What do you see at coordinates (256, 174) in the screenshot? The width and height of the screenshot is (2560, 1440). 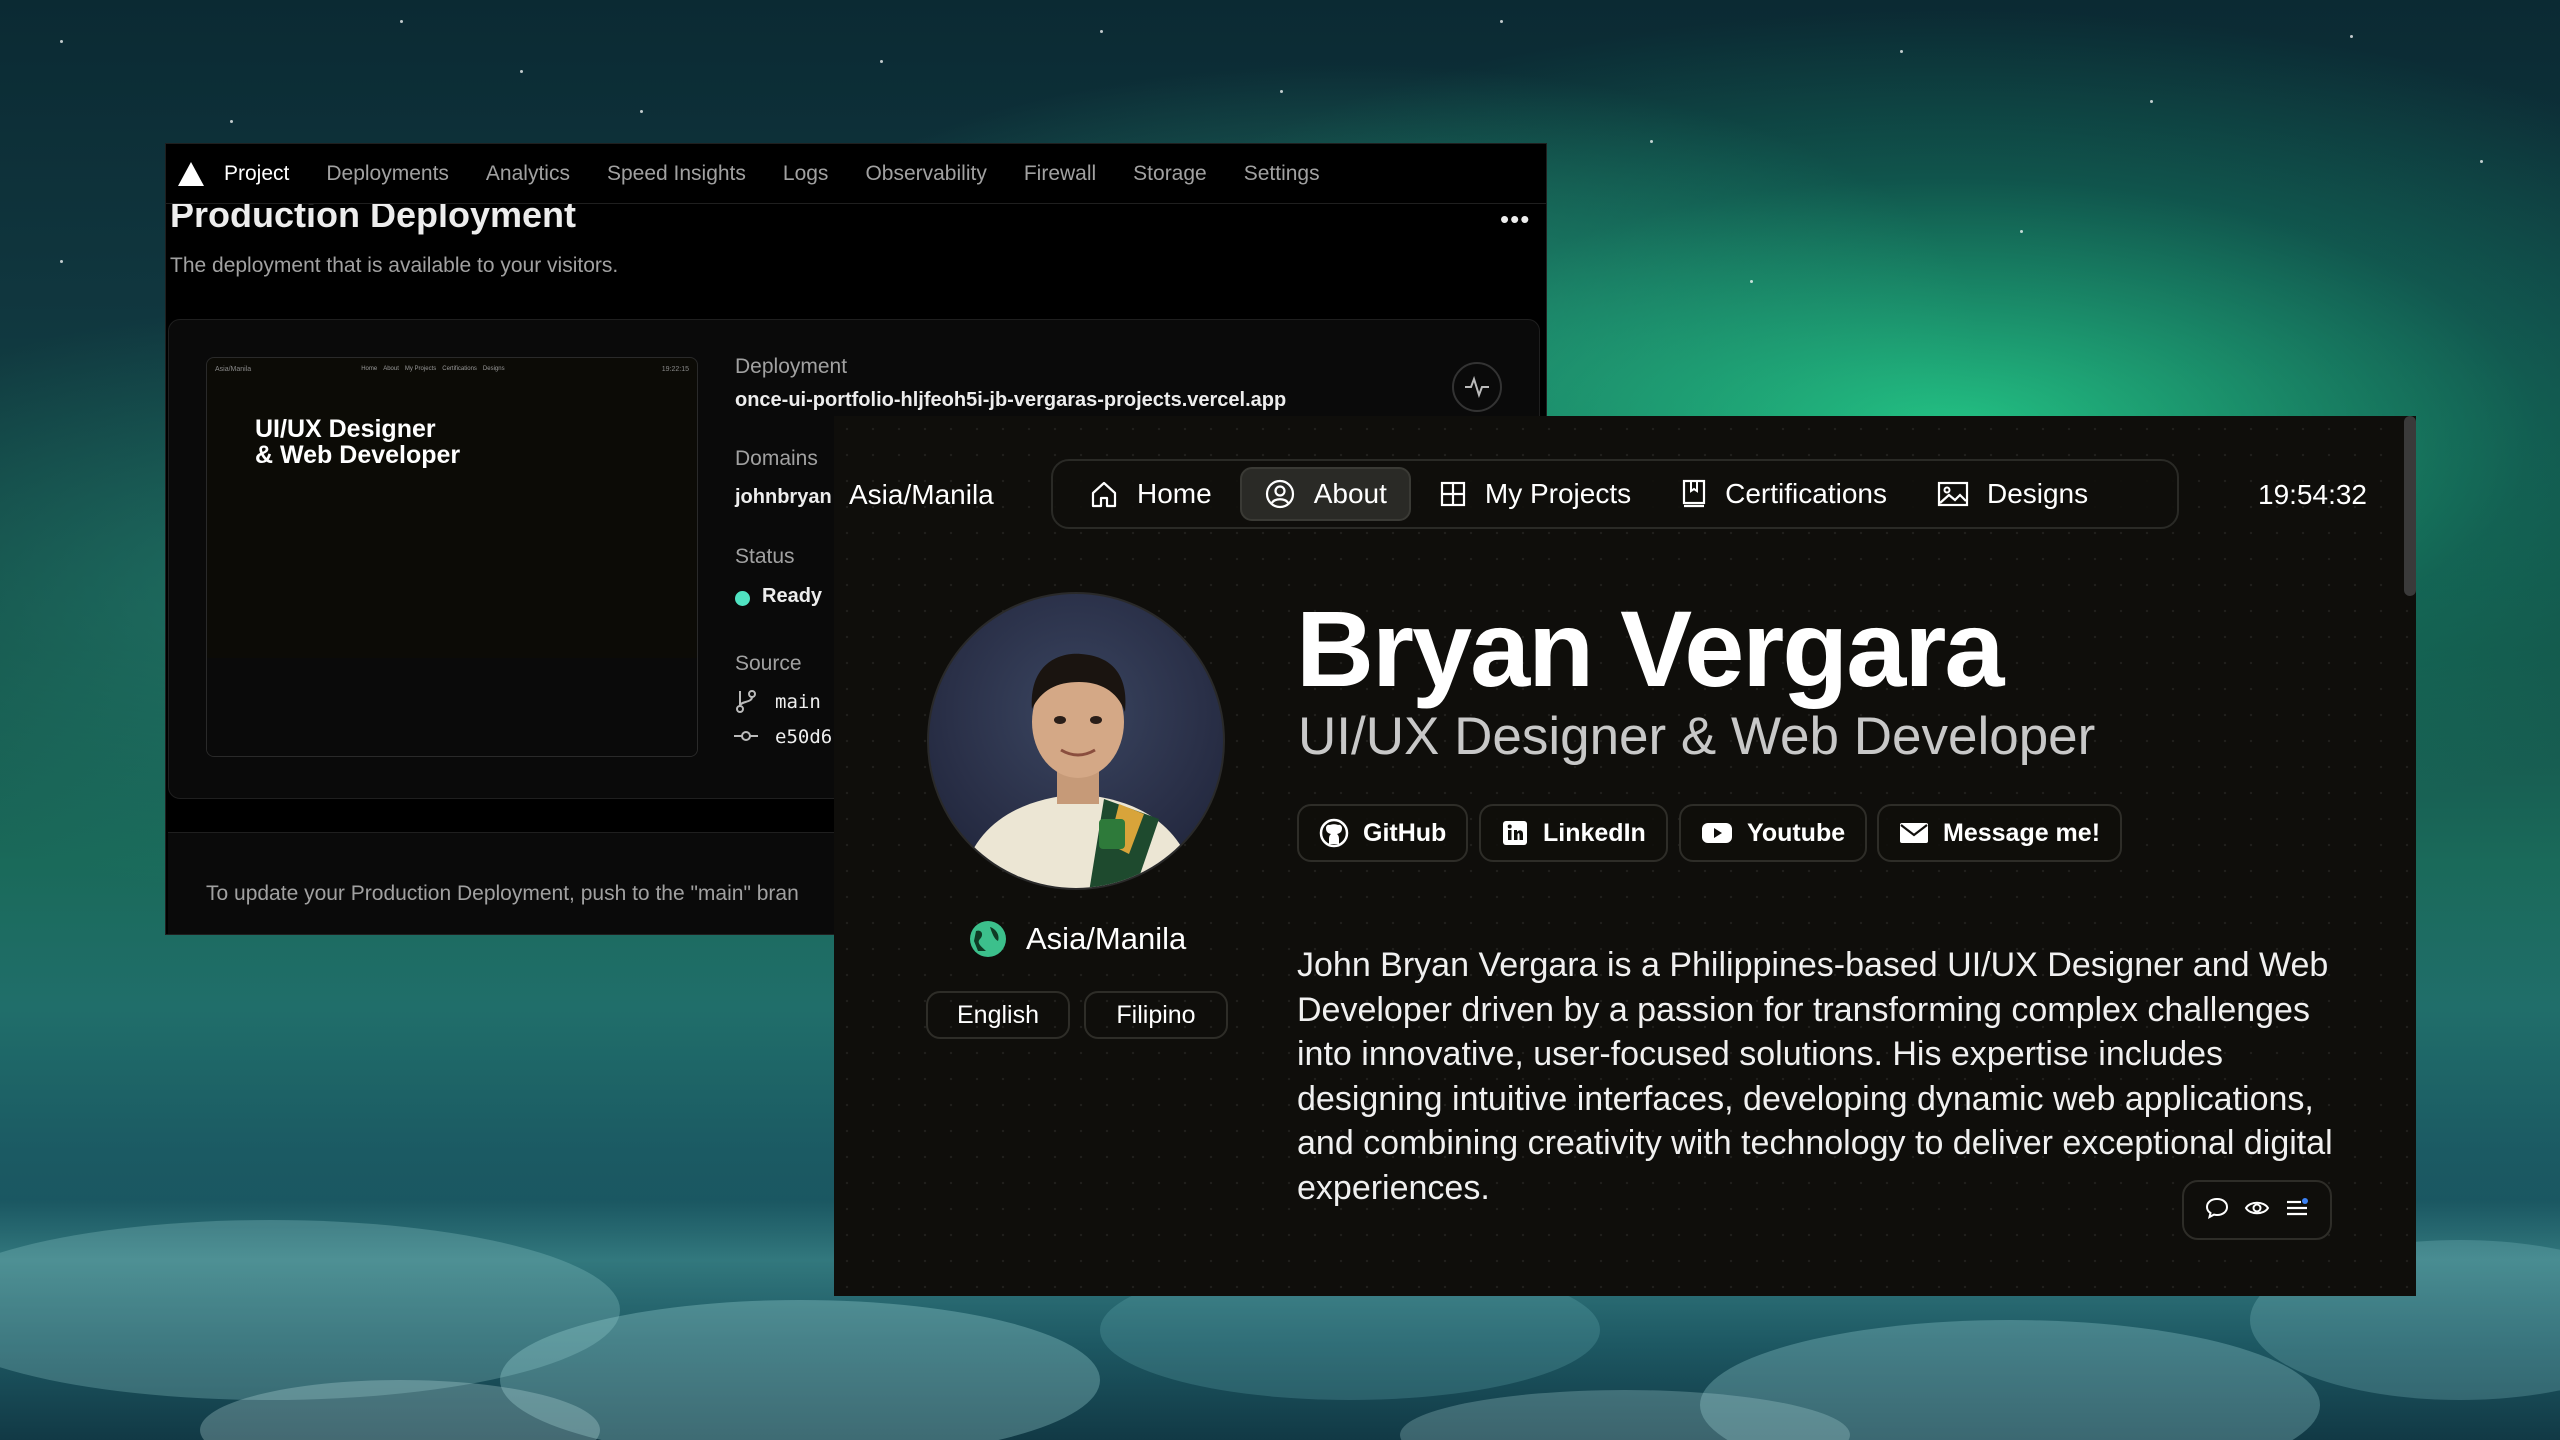 I see `tab-project: Project` at bounding box center [256, 174].